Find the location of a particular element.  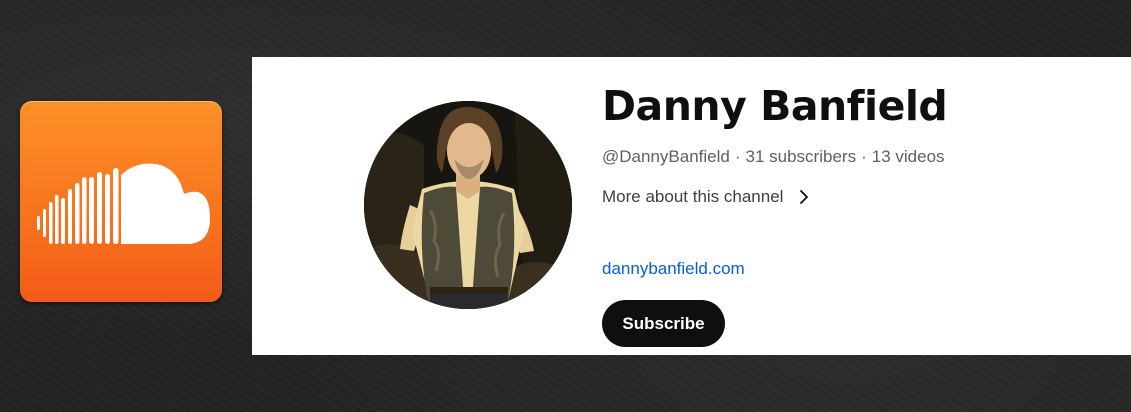

more-about-label: More about this channel is located at coordinates (693, 196).